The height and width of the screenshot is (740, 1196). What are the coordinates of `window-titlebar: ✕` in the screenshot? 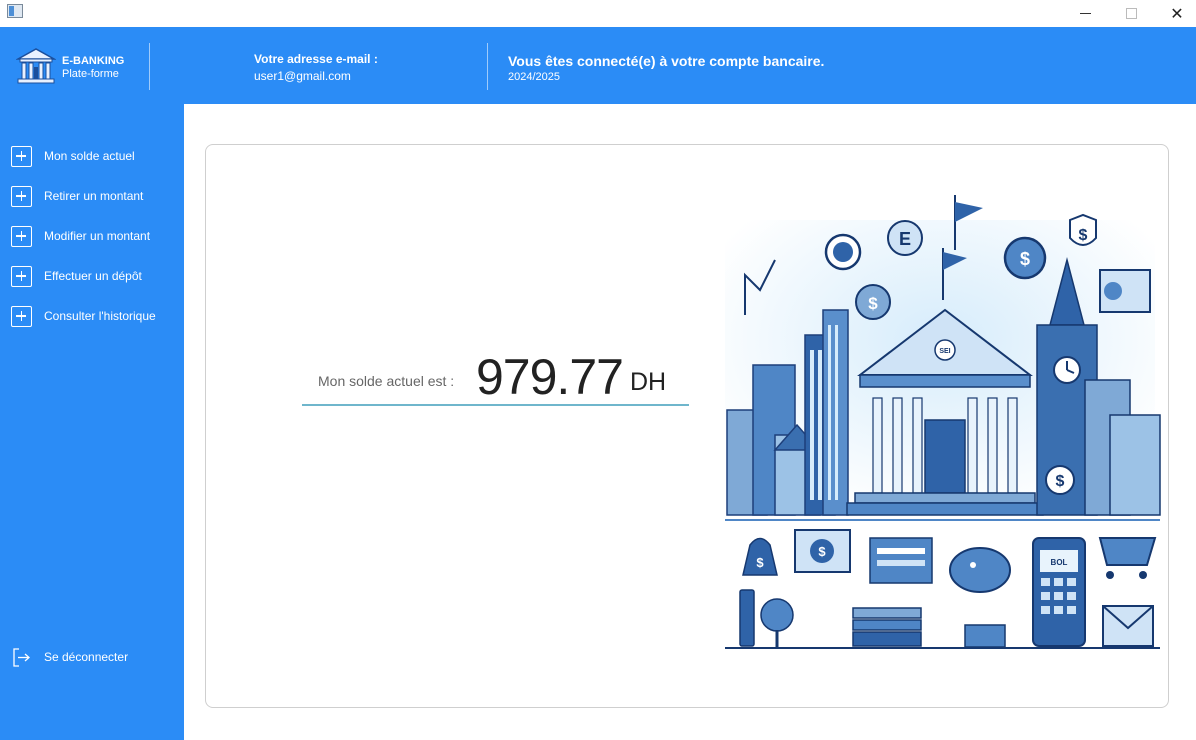 It's located at (598, 13).